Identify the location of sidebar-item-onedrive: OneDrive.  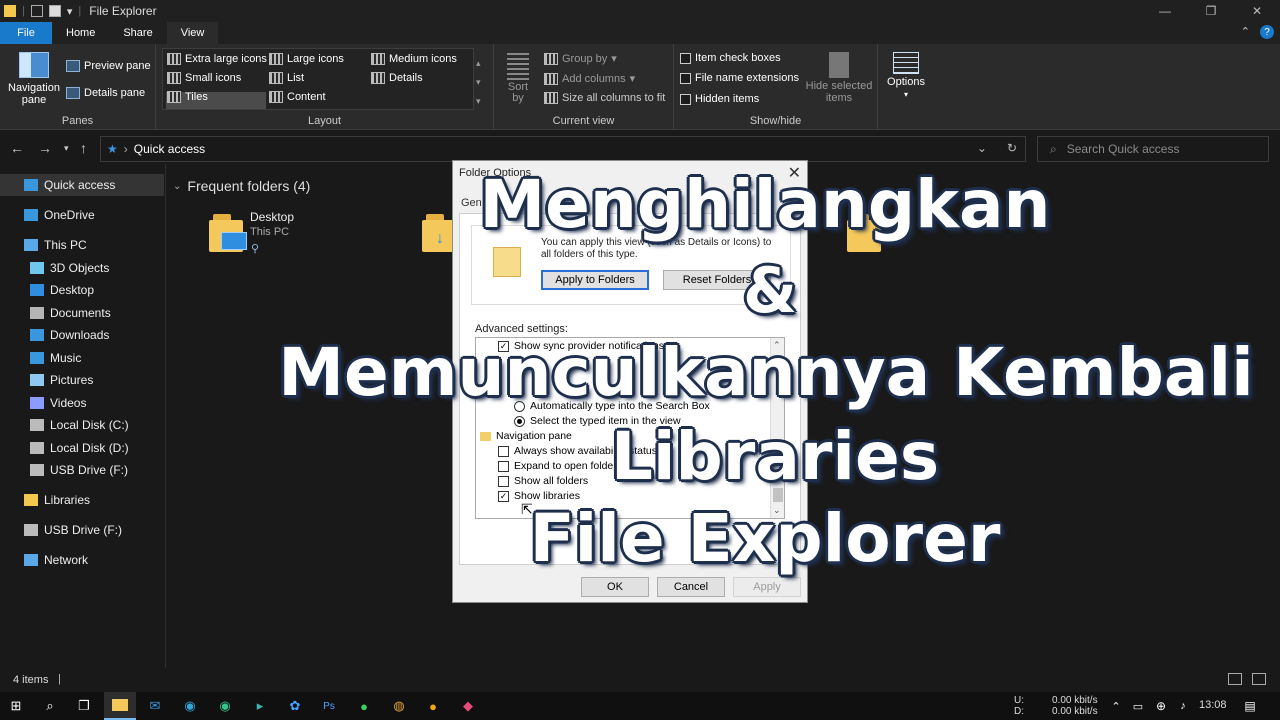
(82, 215).